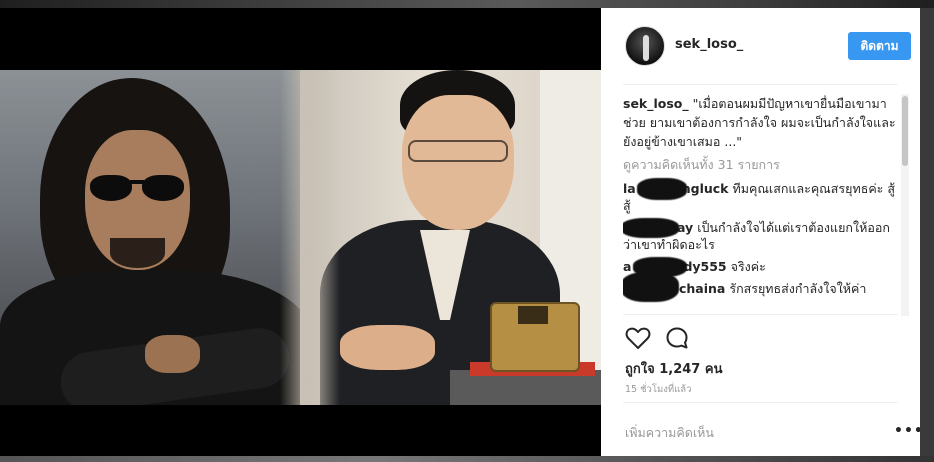  Describe the element at coordinates (677, 338) in the screenshot. I see `comment-icon` at that location.